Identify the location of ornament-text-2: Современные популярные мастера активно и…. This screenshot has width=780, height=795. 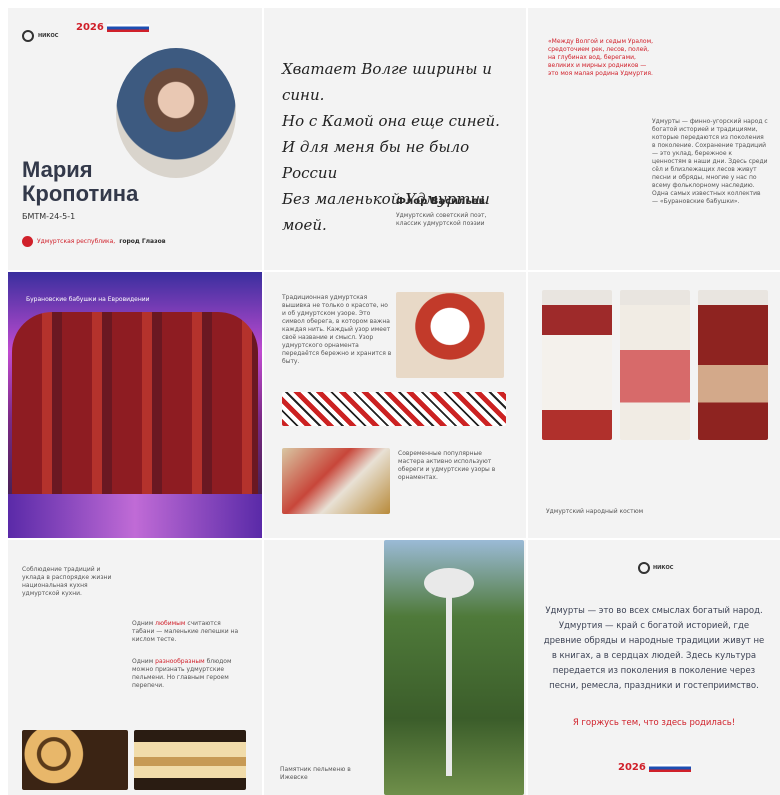
(447, 465).